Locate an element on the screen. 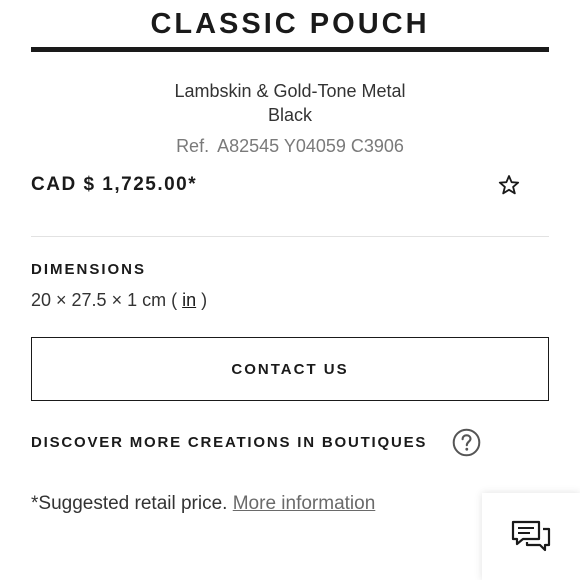 Image resolution: width=580 pixels, height=580 pixels. chat-button is located at coordinates (531, 536).